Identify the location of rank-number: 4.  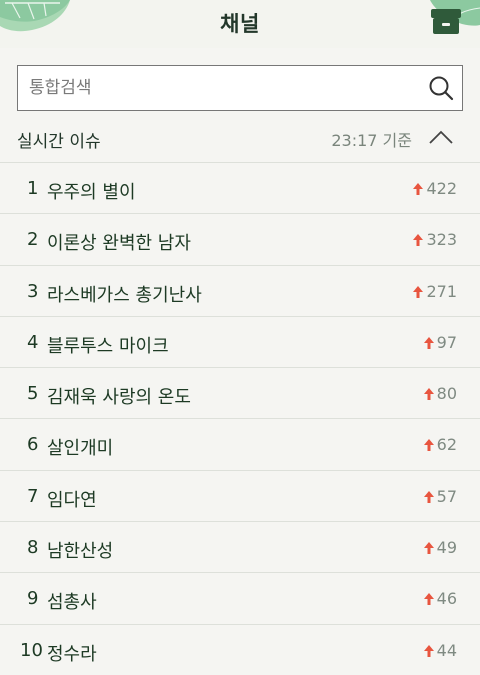
(33, 342).